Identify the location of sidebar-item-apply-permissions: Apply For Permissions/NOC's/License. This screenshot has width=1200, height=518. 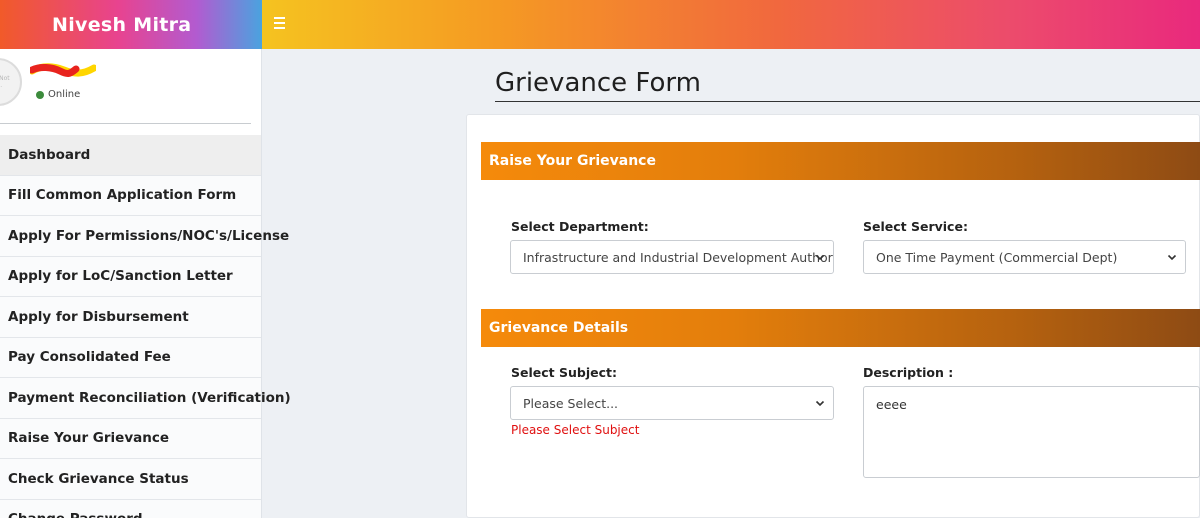
(144, 236).